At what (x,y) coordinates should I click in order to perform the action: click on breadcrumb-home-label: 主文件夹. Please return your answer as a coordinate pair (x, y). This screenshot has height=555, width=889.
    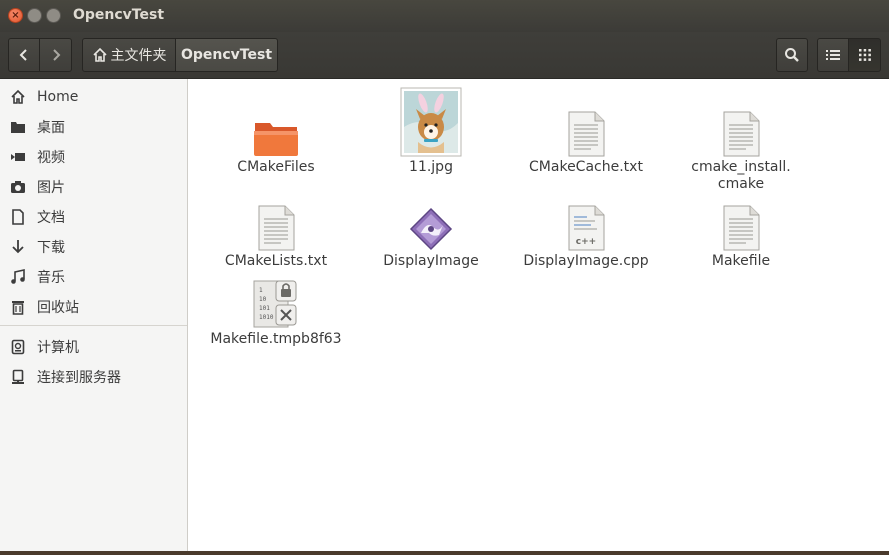
    Looking at the image, I should click on (138, 56).